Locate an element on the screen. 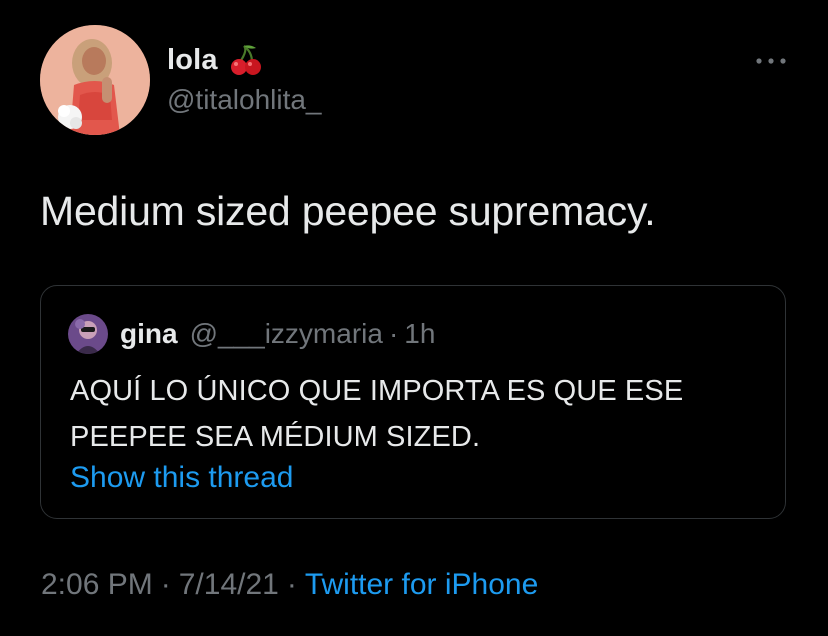  tweet-source-link: Twitter for iPhone is located at coordinates (421, 585).